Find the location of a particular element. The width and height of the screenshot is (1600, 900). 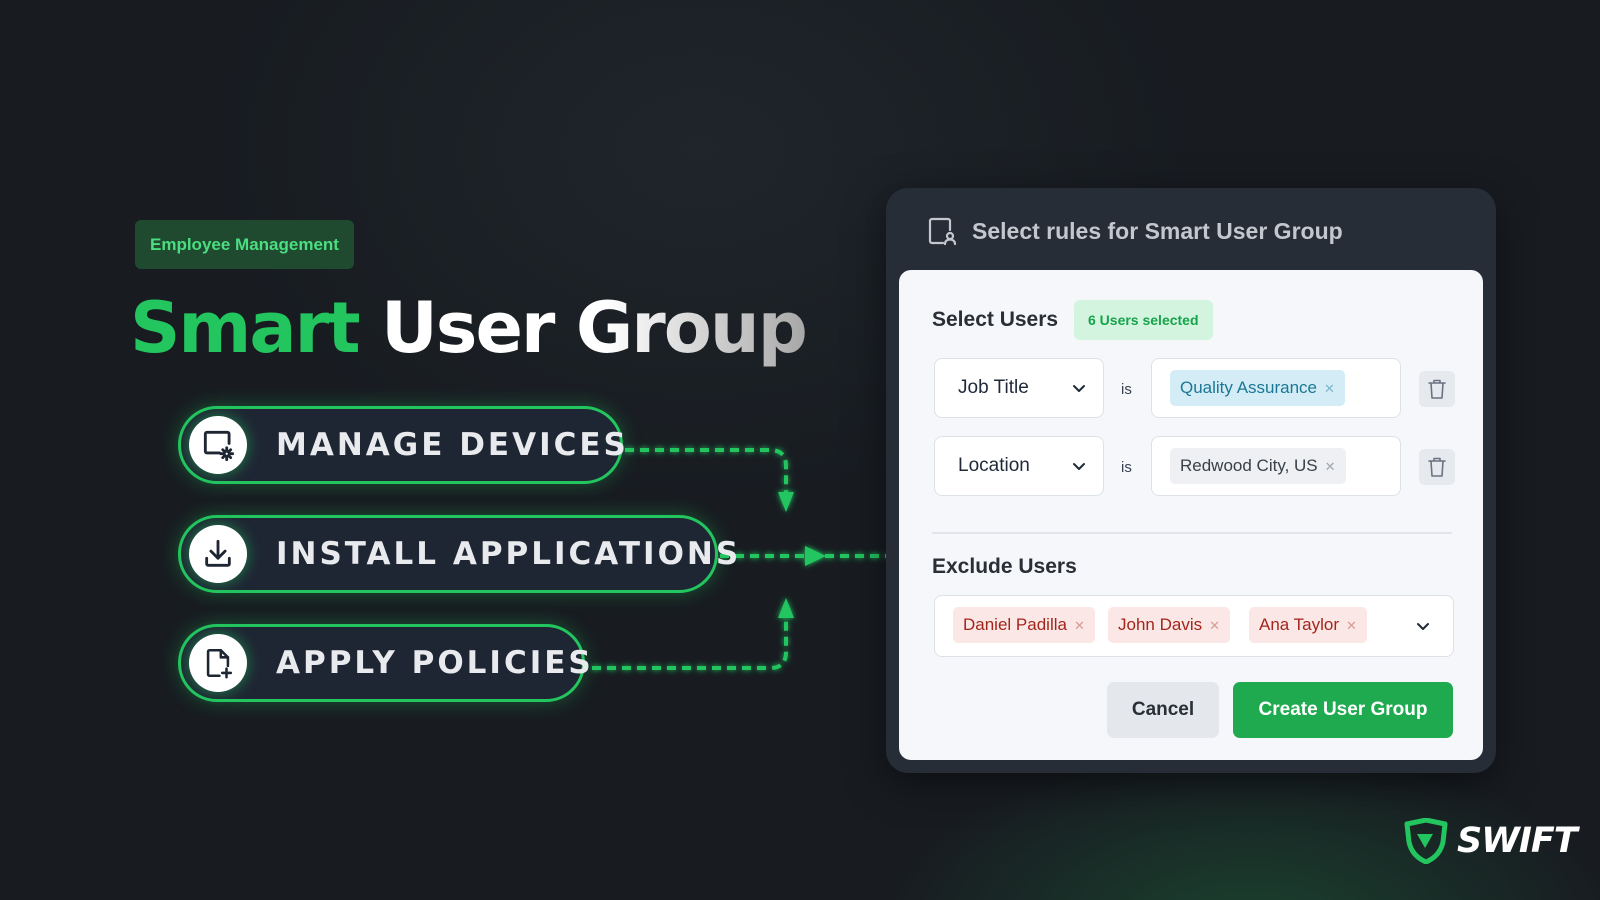

chip-label: Redwood City, US is located at coordinates (1249, 465).